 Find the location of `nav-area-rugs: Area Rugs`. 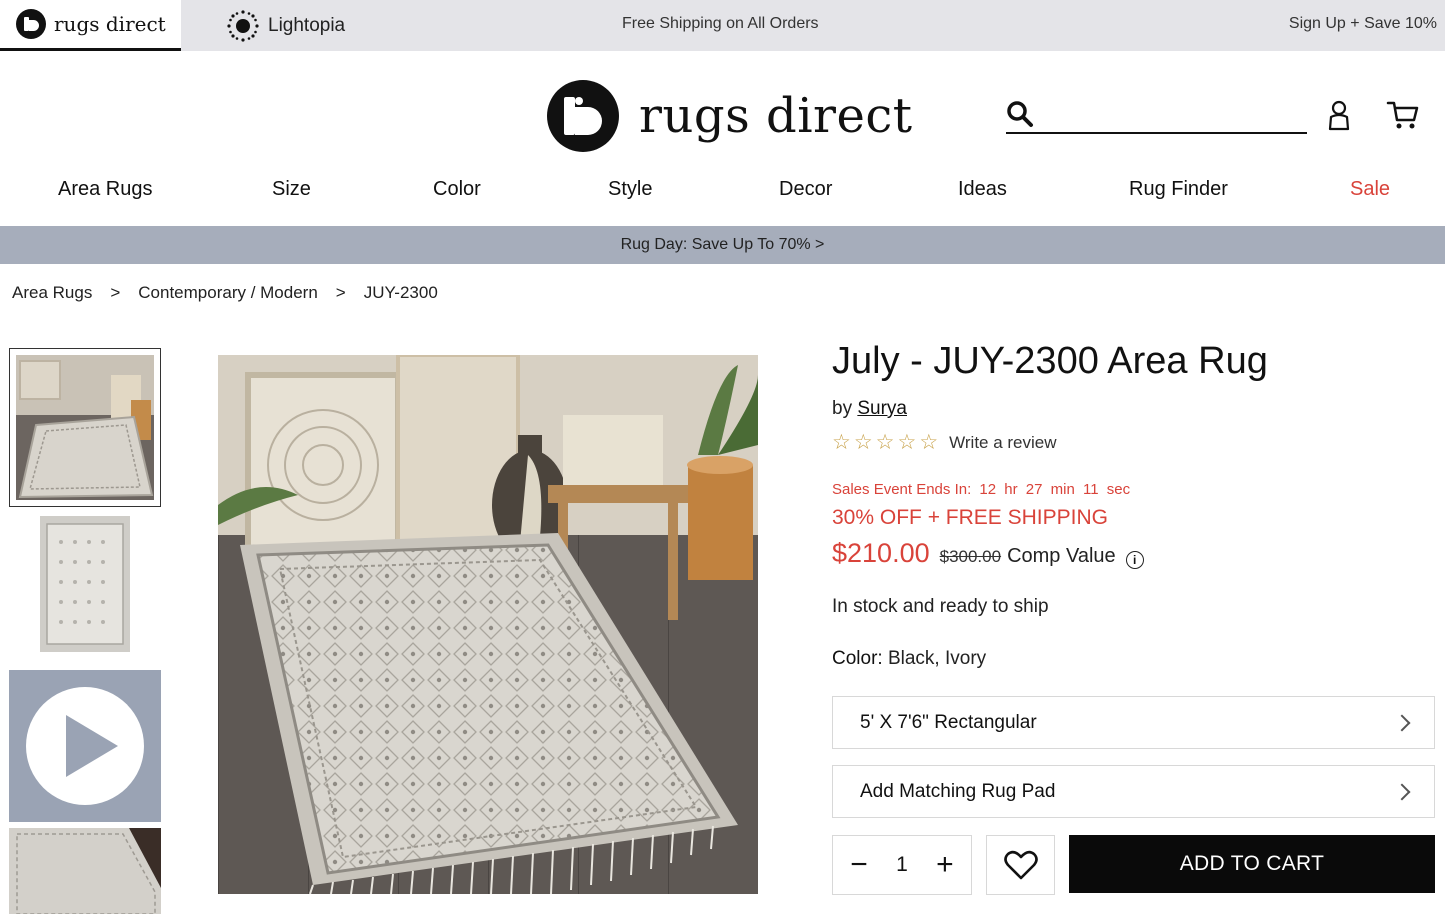

nav-area-rugs: Area Rugs is located at coordinates (105, 189).